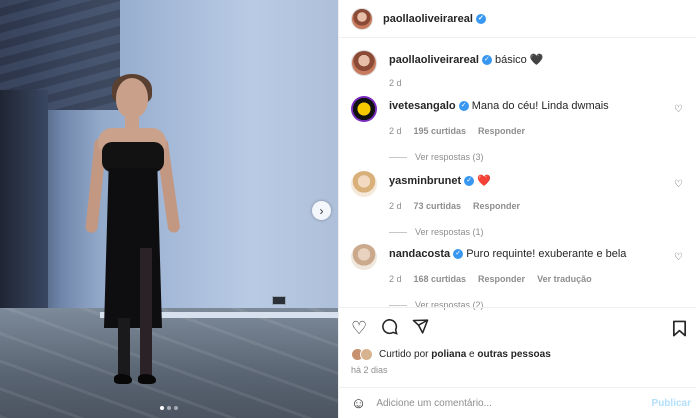 Image resolution: width=696 pixels, height=418 pixels. What do you see at coordinates (564, 279) in the screenshot?
I see `translate-button: Ver tradução` at bounding box center [564, 279].